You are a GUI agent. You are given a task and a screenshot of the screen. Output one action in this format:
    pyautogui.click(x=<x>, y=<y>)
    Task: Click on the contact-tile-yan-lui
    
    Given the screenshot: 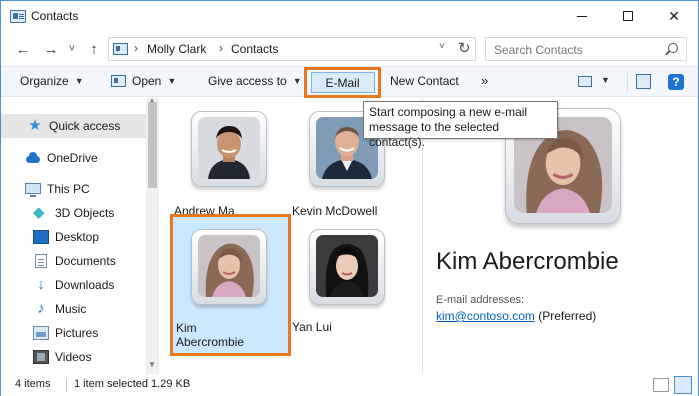 What is the action you would take?
    pyautogui.click(x=347, y=267)
    